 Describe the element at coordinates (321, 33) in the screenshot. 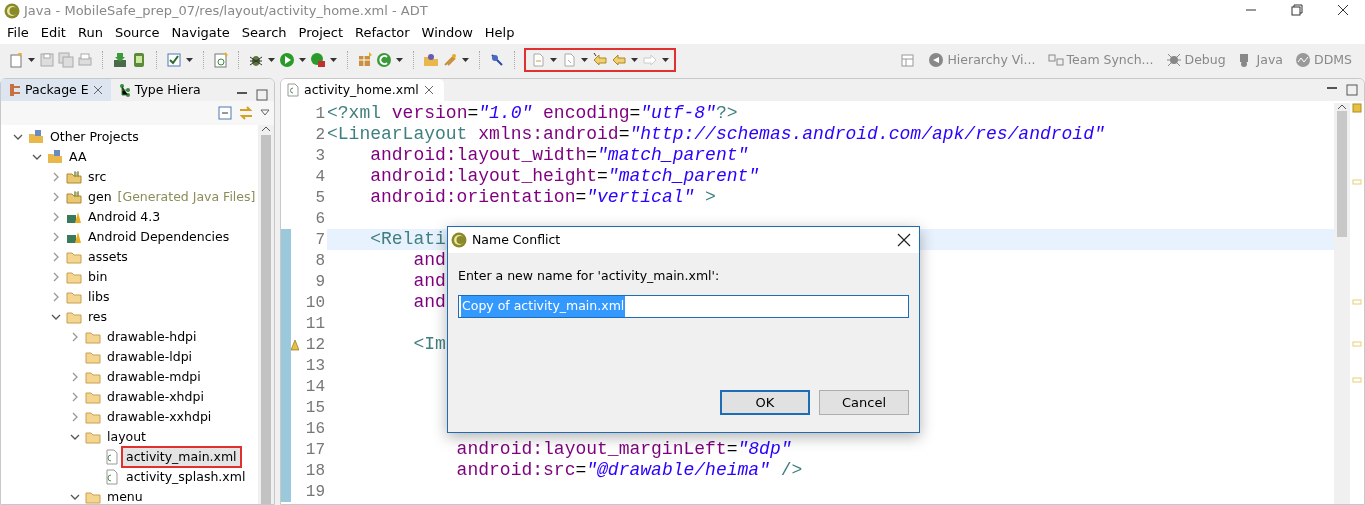

I see `menu-title: Project` at that location.